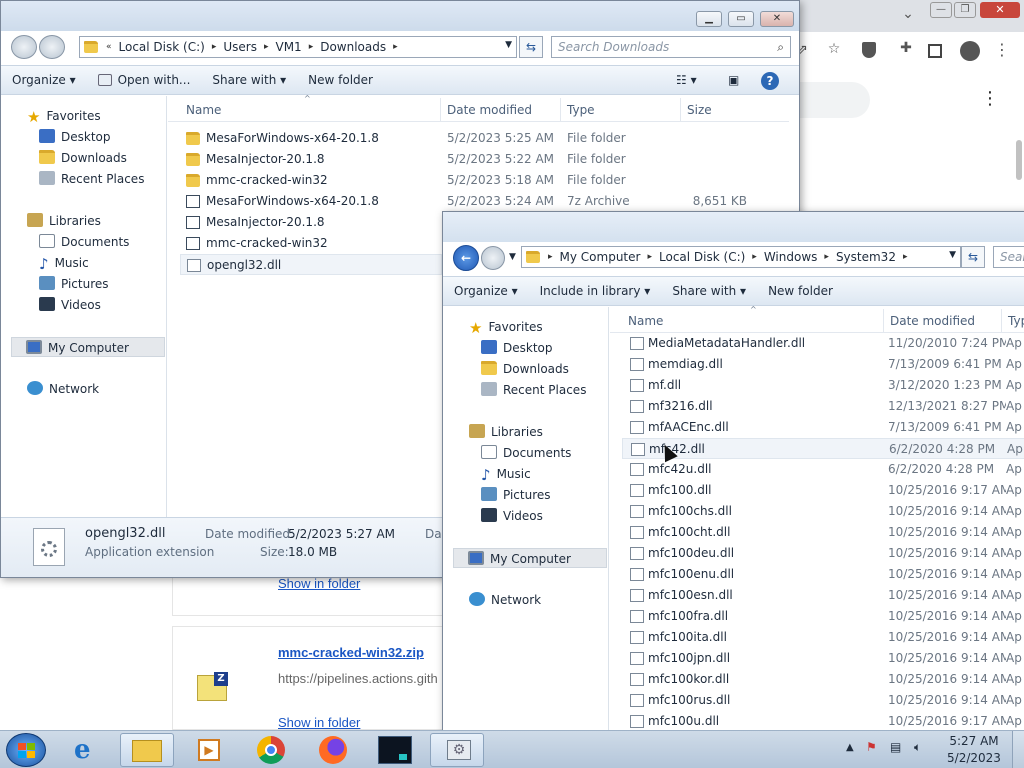 The image size is (1024, 768). Describe the element at coordinates (721, 110) in the screenshot. I see `column-size: Size` at that location.